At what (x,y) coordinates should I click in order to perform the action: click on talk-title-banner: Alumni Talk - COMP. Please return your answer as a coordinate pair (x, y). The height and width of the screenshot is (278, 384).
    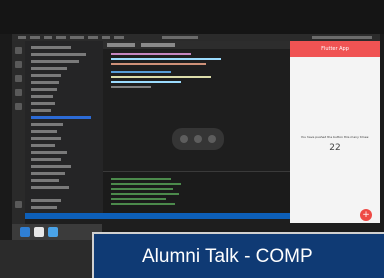
    Looking at the image, I should click on (238, 255).